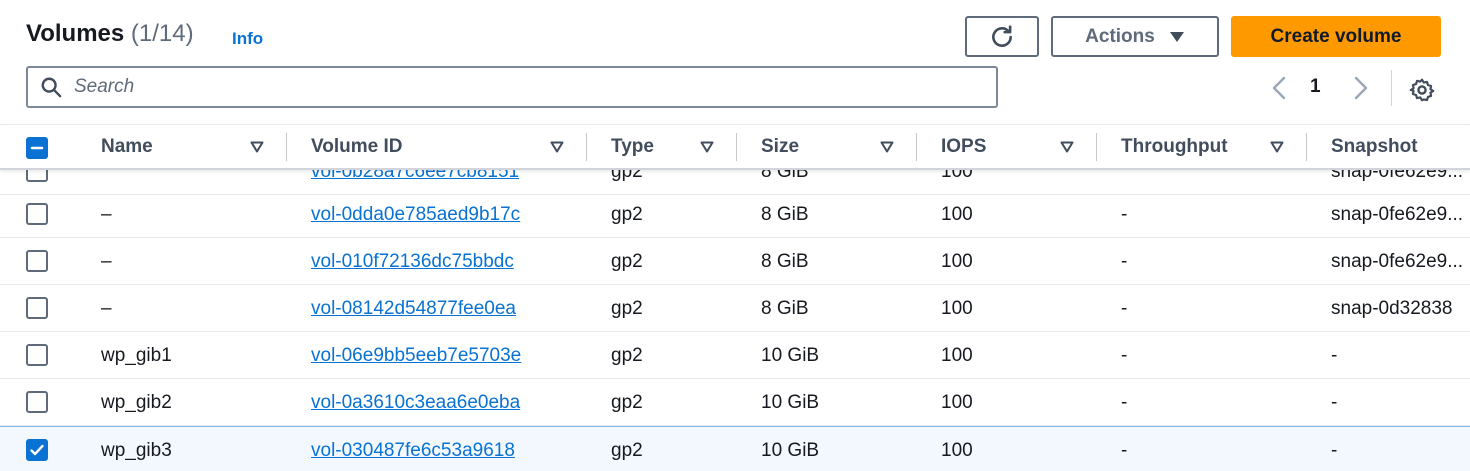 This screenshot has height=471, width=1470. I want to click on refresh-icon, so click(1002, 35).